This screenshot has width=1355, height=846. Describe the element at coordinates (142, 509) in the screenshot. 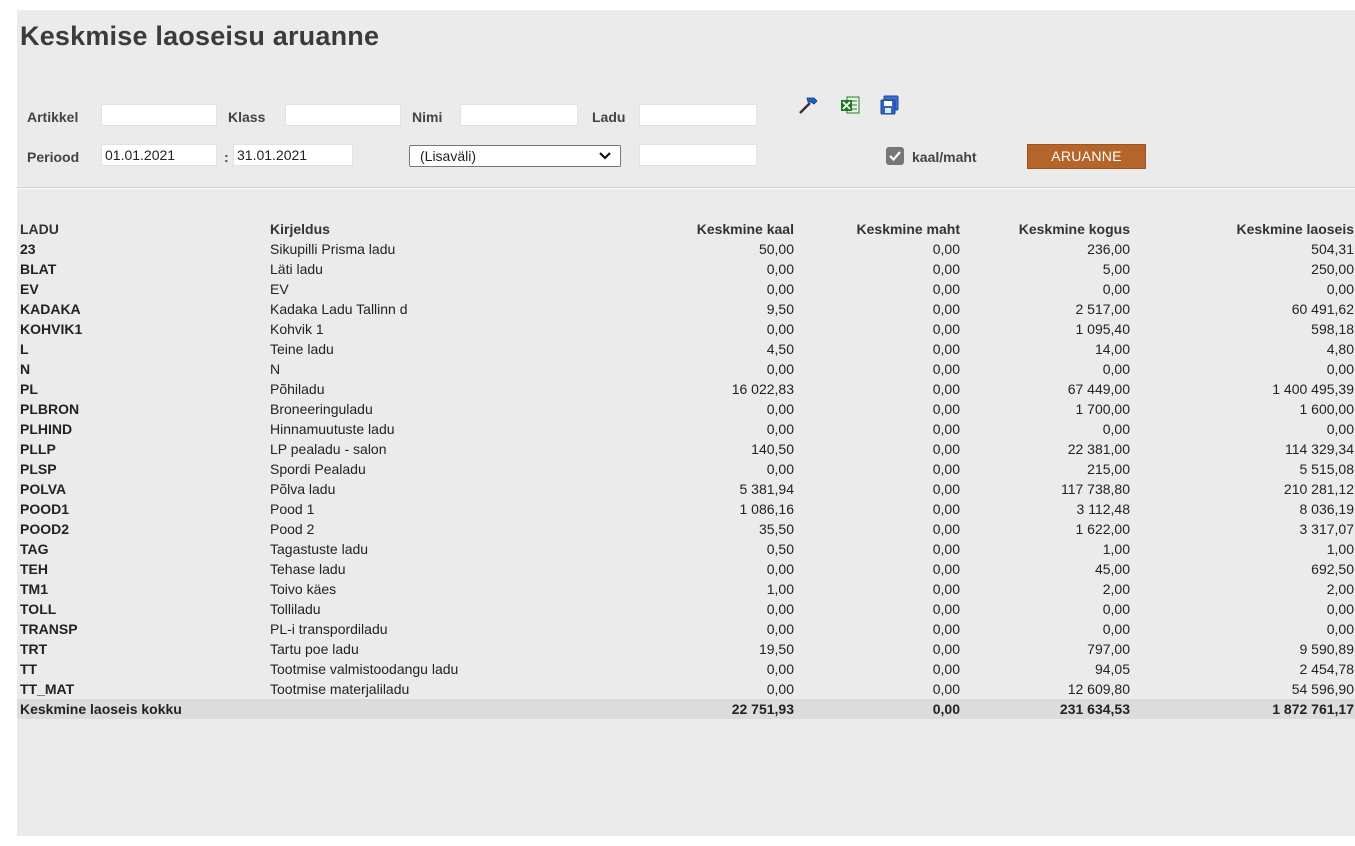

I see `cell-ladu: POOD1` at that location.